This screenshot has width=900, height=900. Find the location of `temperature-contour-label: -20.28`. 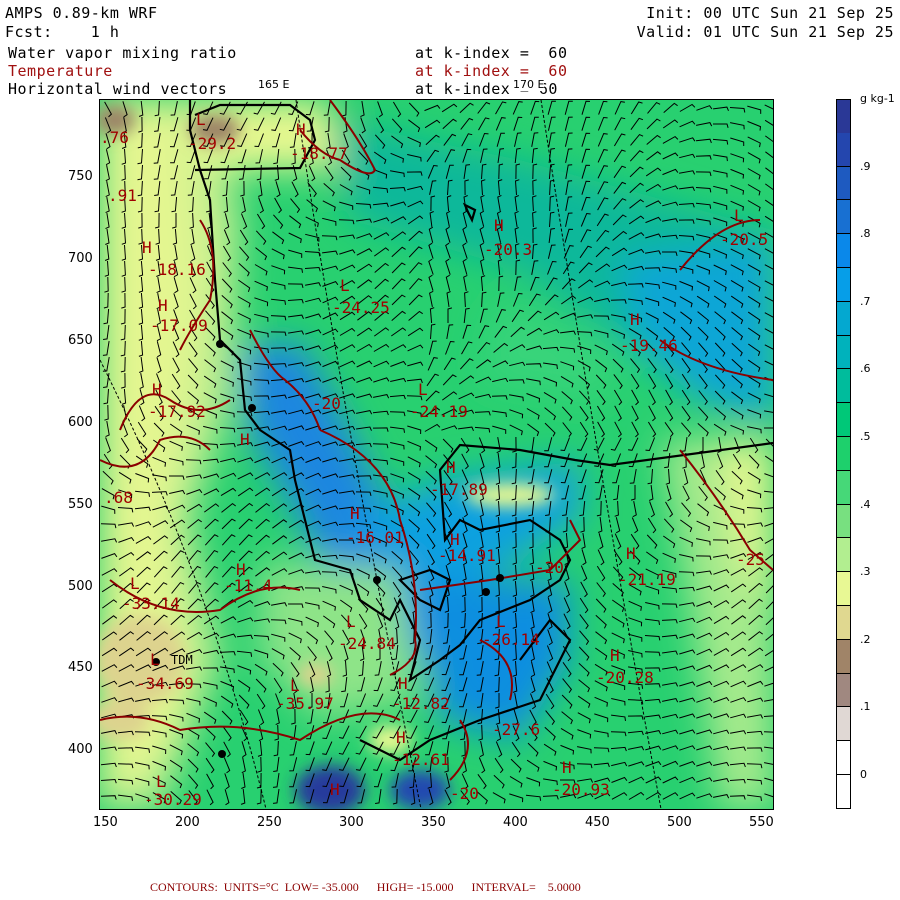

temperature-contour-label: -20.28 is located at coordinates (625, 677).